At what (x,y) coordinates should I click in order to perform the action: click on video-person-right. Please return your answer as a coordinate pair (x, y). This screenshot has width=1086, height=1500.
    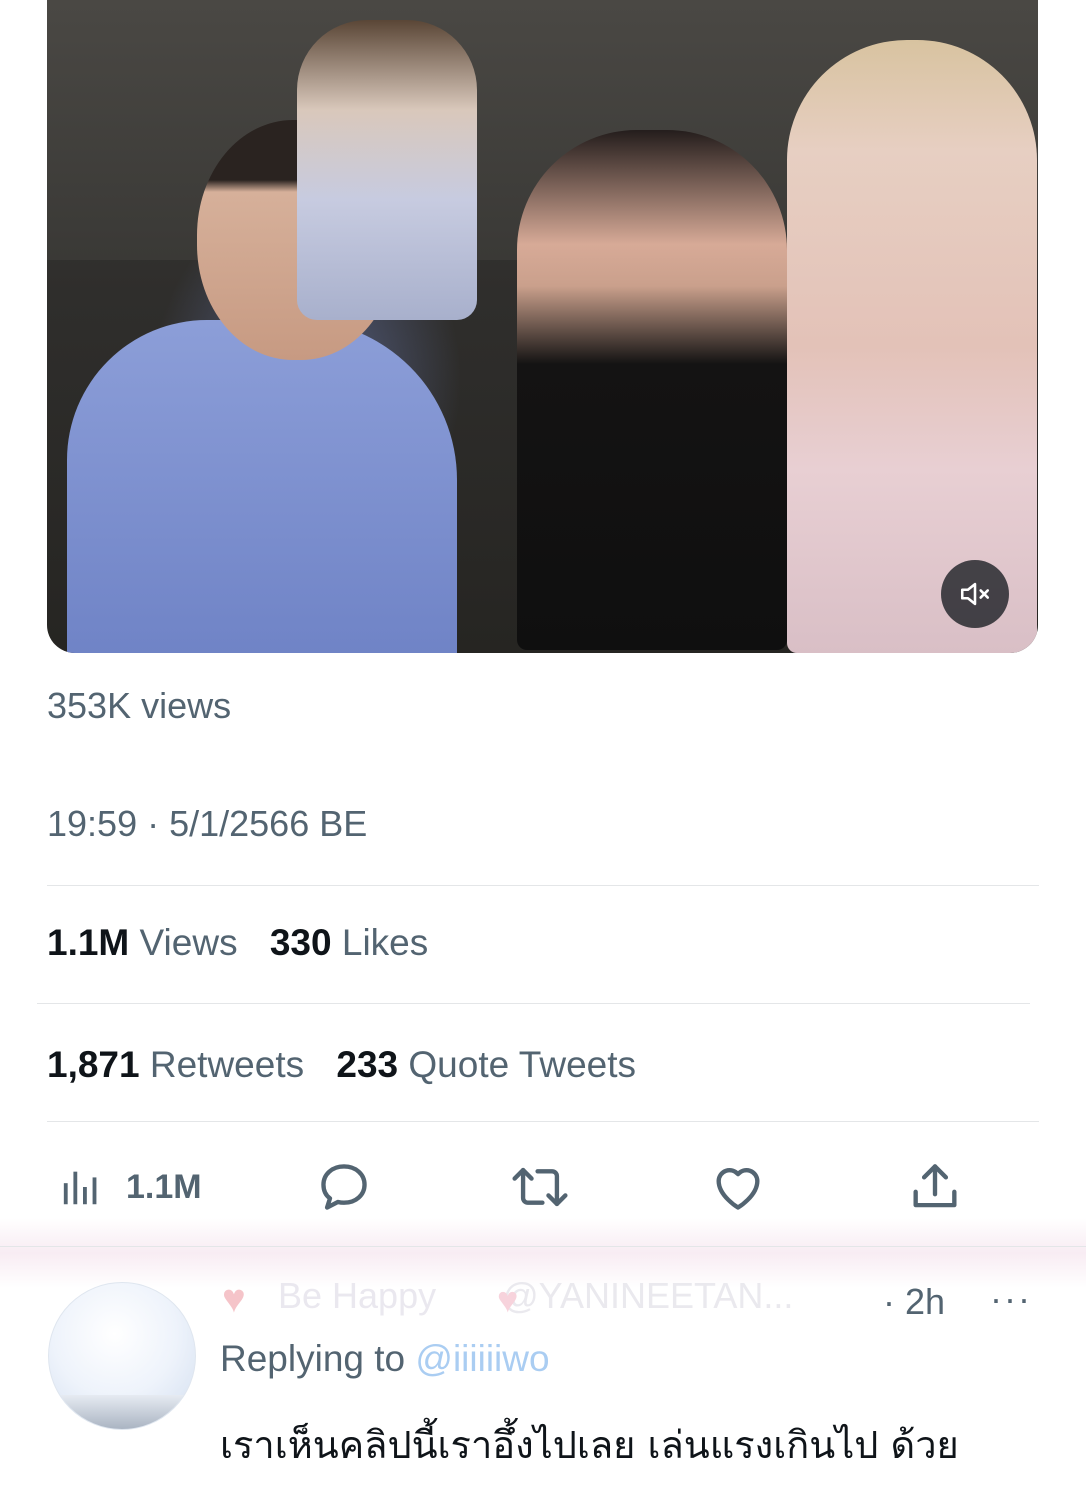
    Looking at the image, I should click on (912, 346).